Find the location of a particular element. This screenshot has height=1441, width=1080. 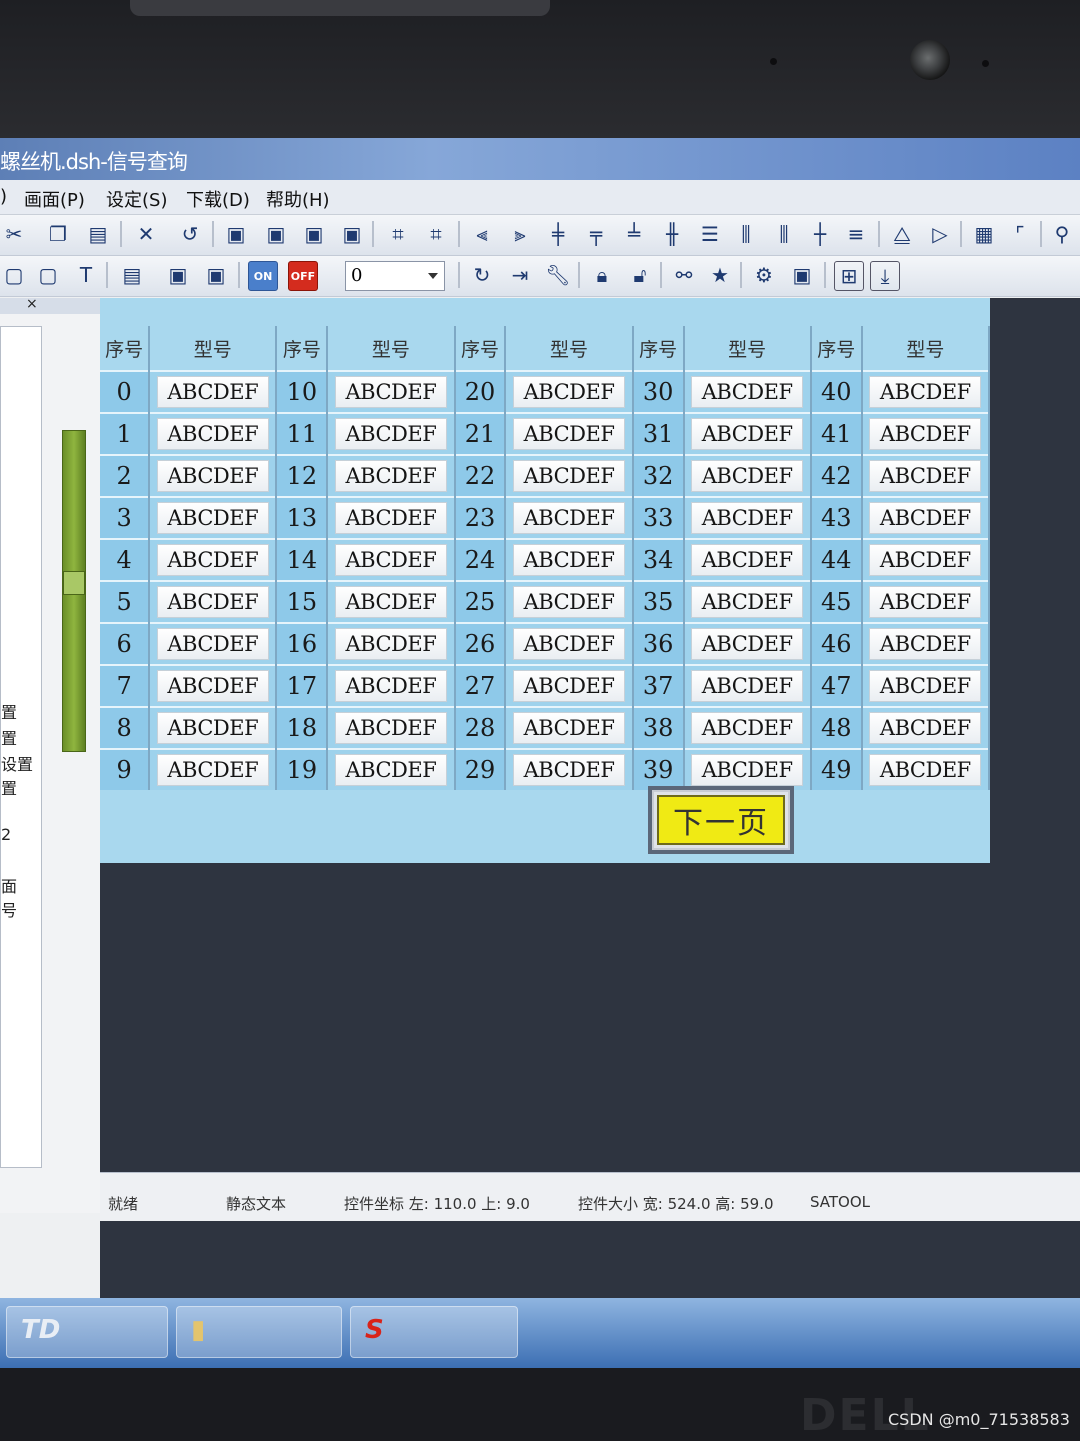

menu-help: 帮助(H) is located at coordinates (298, 199).